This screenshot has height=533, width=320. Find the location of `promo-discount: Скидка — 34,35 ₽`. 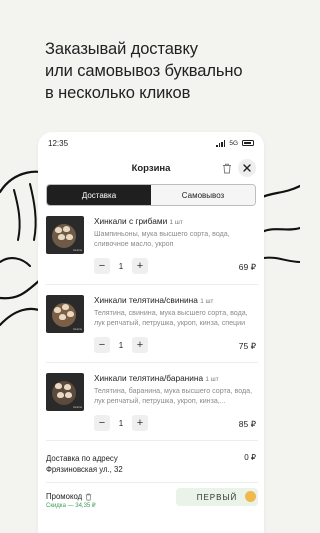

promo-discount: Скидка — 34,35 ₽ is located at coordinates (71, 506).